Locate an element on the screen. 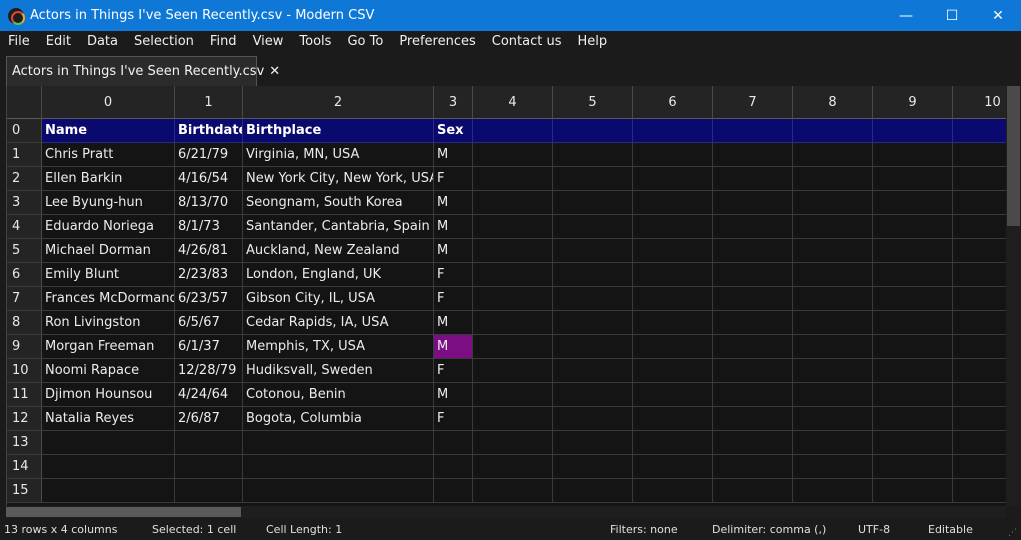 The height and width of the screenshot is (540, 1021). cell-r0-c6 is located at coordinates (673, 131).